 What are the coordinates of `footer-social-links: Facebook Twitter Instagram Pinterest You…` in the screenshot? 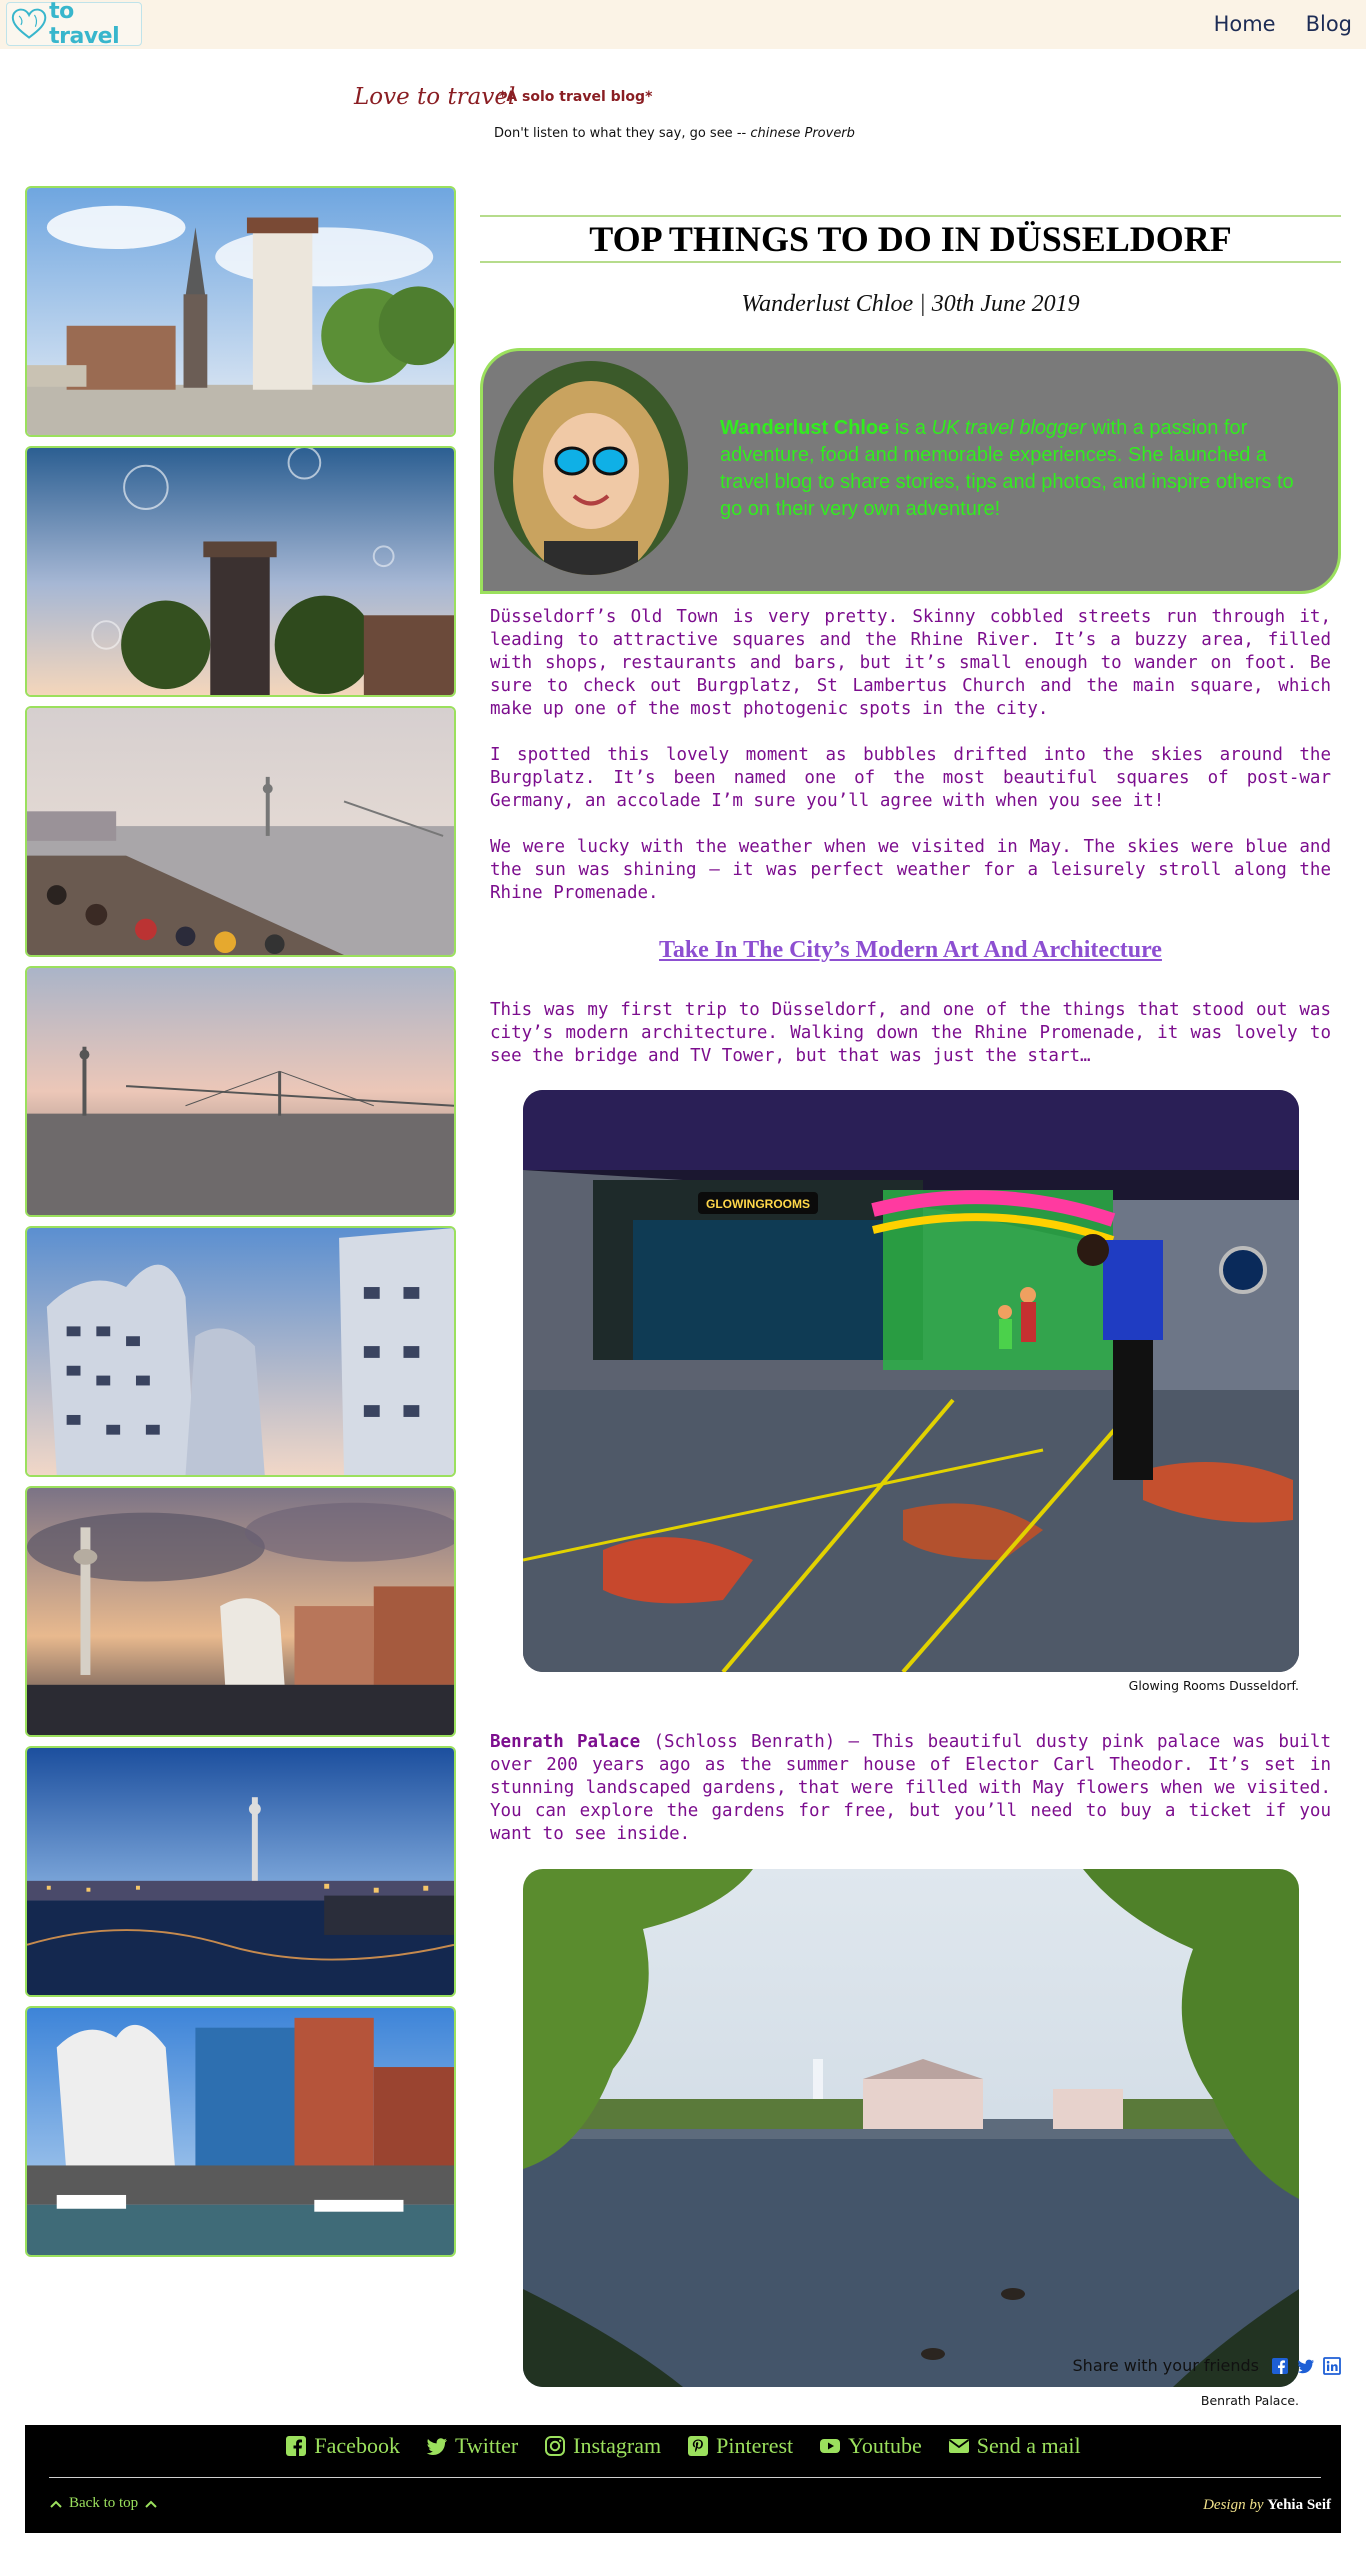 It's located at (683, 2446).